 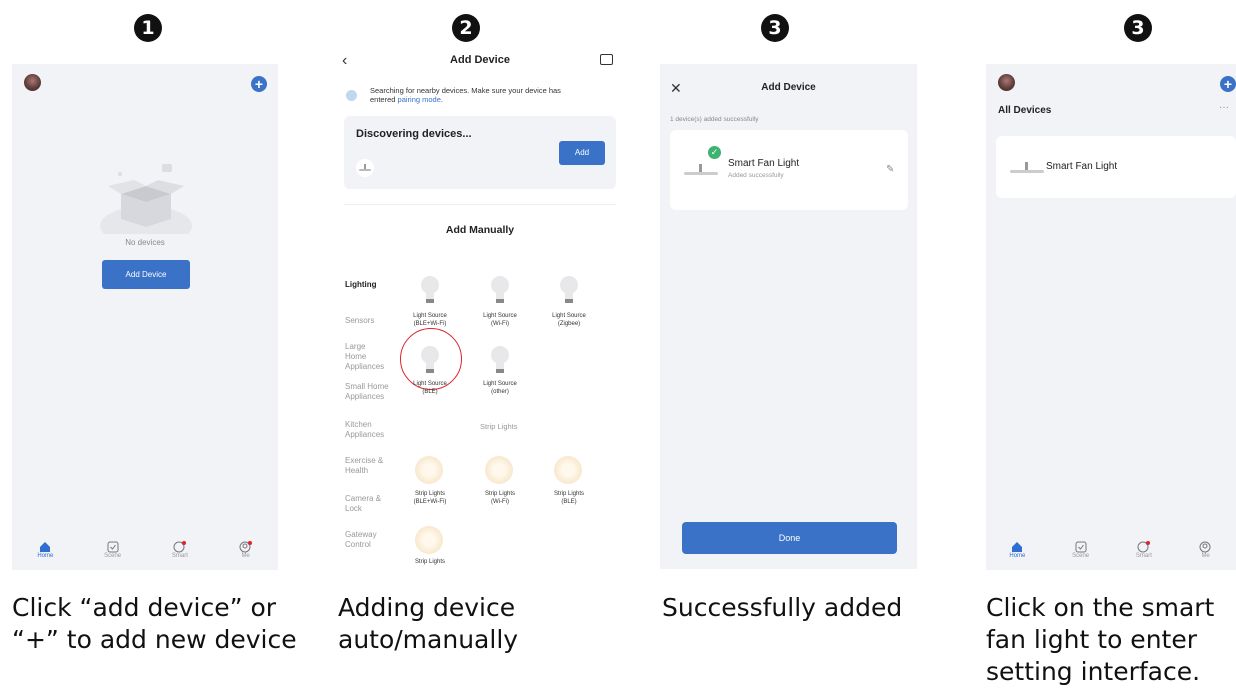 I want to click on device-strip-wifi: Strip Lights (Wi-Fi), so click(x=500, y=498).